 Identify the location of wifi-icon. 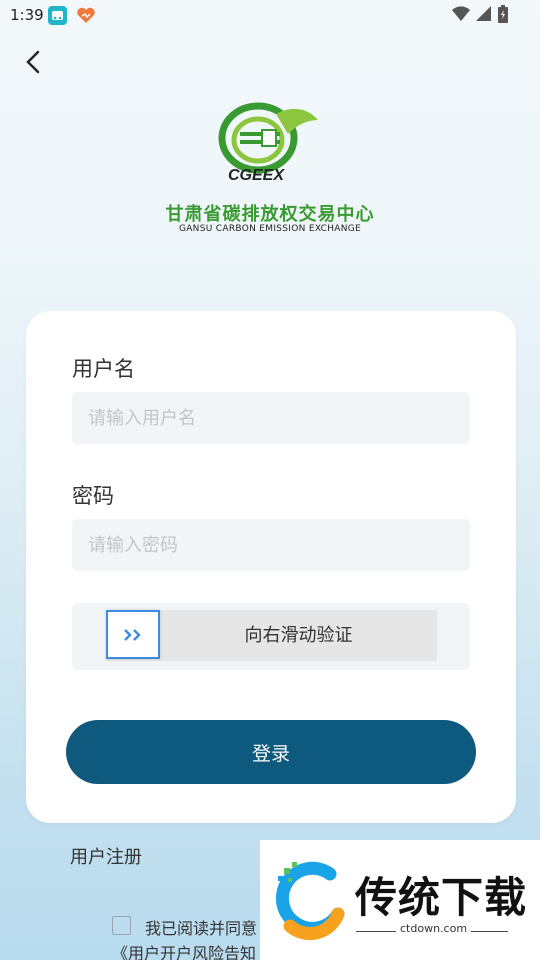
(461, 14).